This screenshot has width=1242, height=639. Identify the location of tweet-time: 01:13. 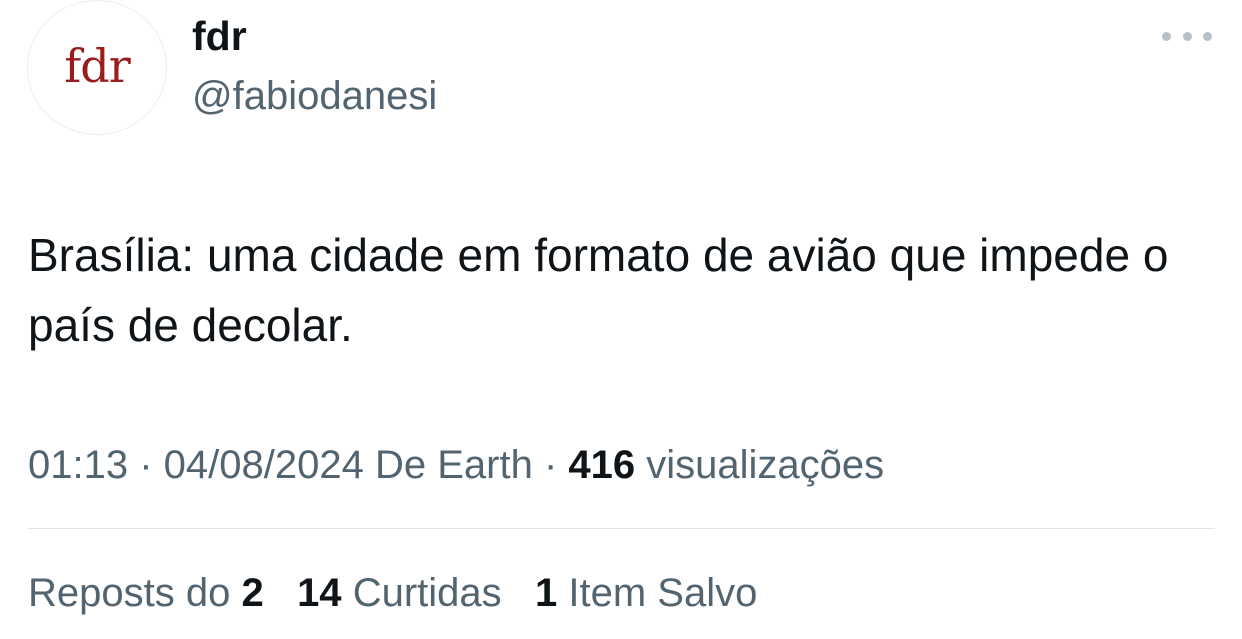
(78, 465).